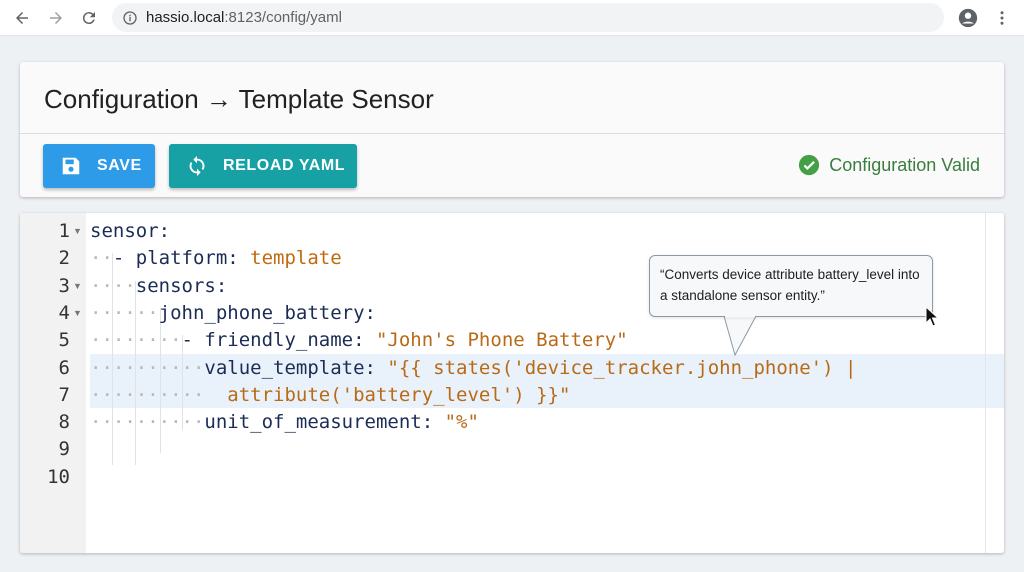 This screenshot has width=1024, height=572. What do you see at coordinates (64, 449) in the screenshot?
I see `line-number: 9` at bounding box center [64, 449].